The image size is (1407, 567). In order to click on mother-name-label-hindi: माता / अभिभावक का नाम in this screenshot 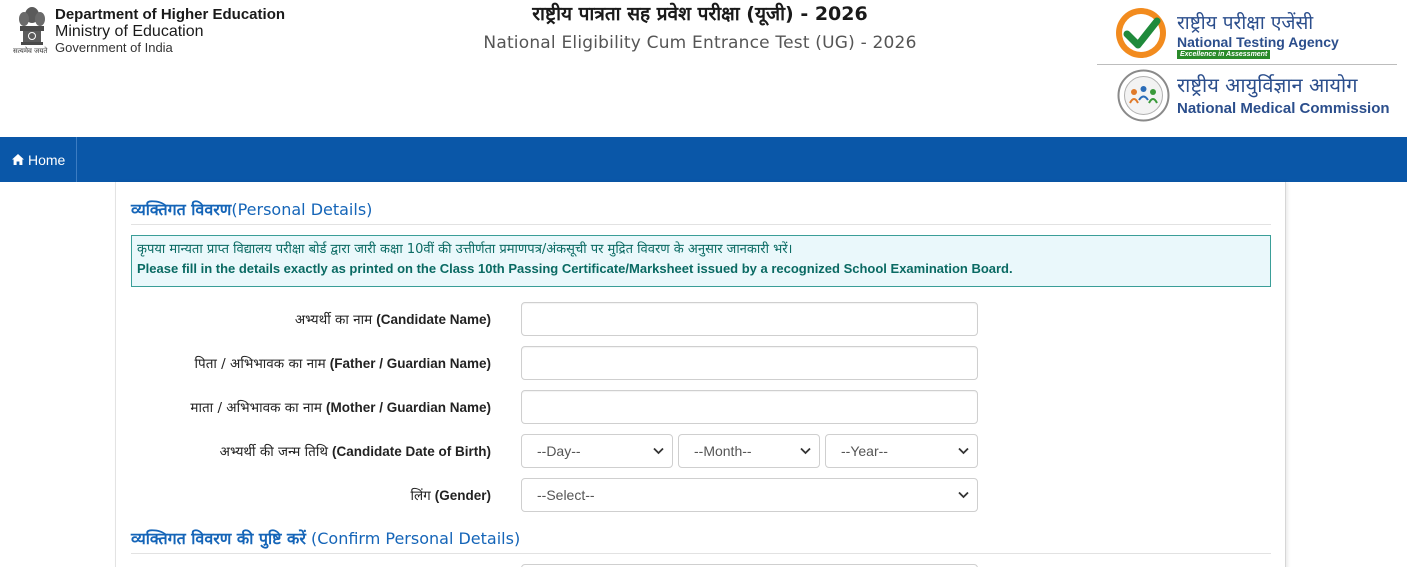, I will do `click(256, 408)`.